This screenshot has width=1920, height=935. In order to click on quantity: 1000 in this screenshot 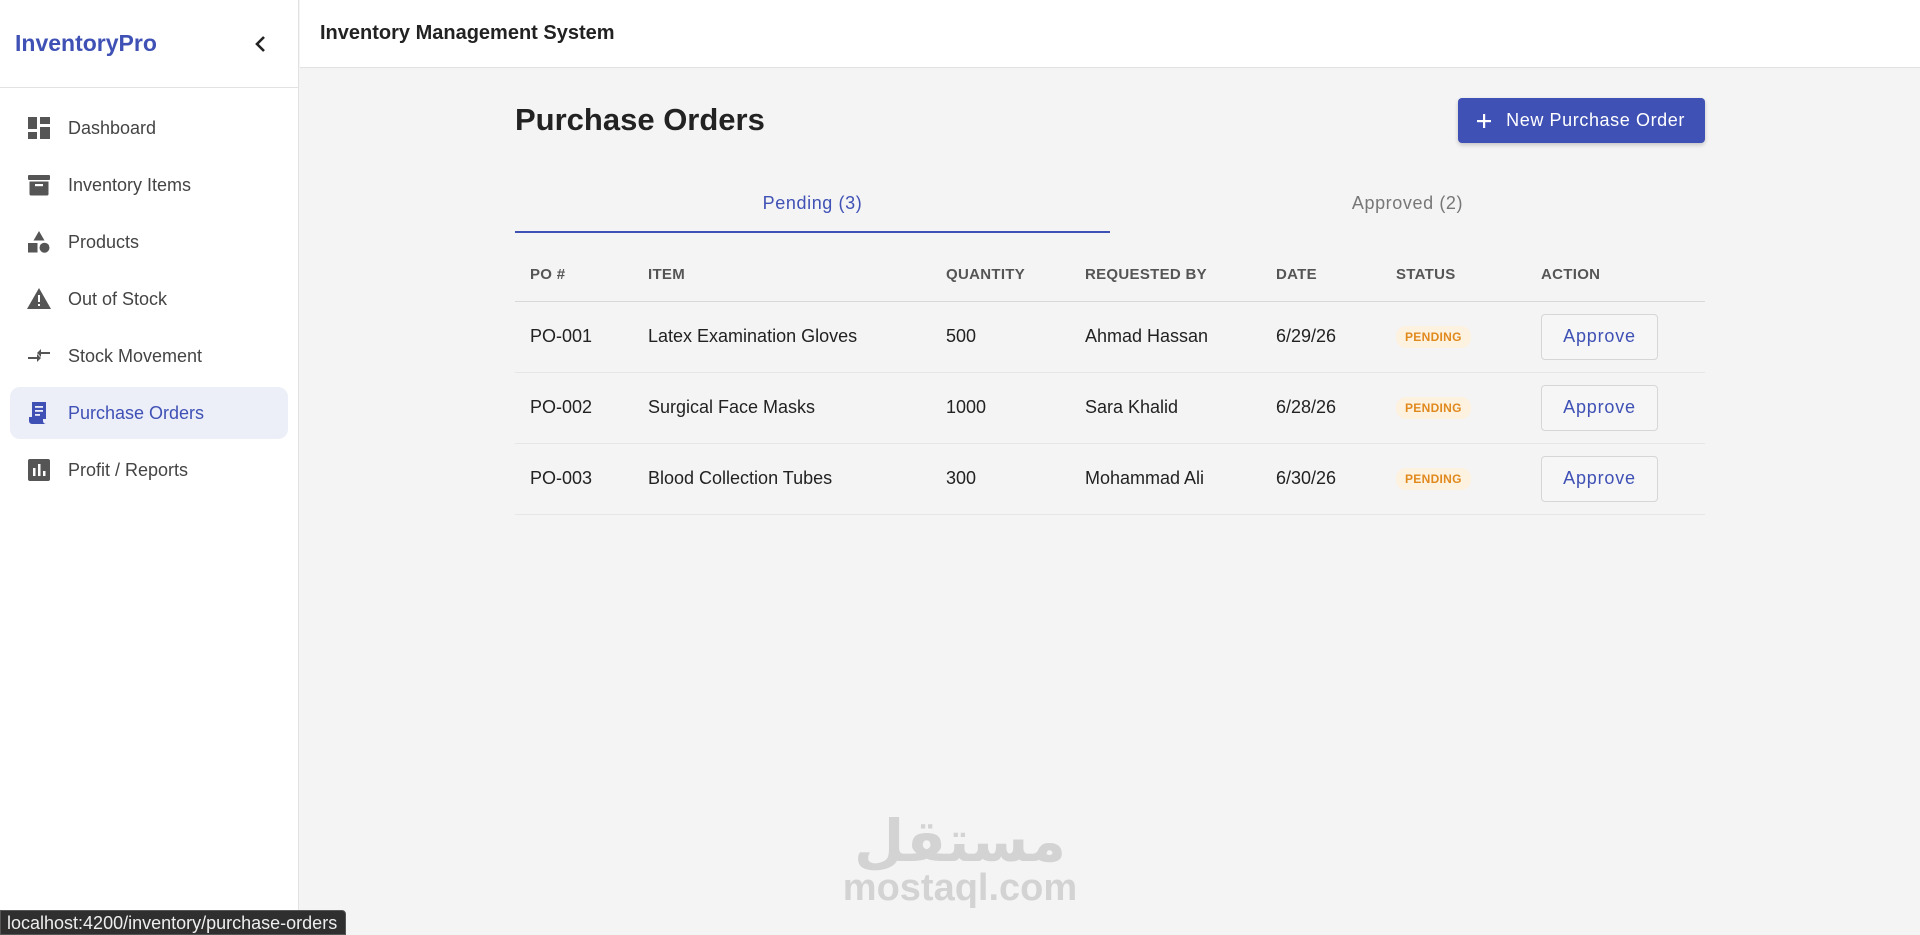, I will do `click(1000, 408)`.